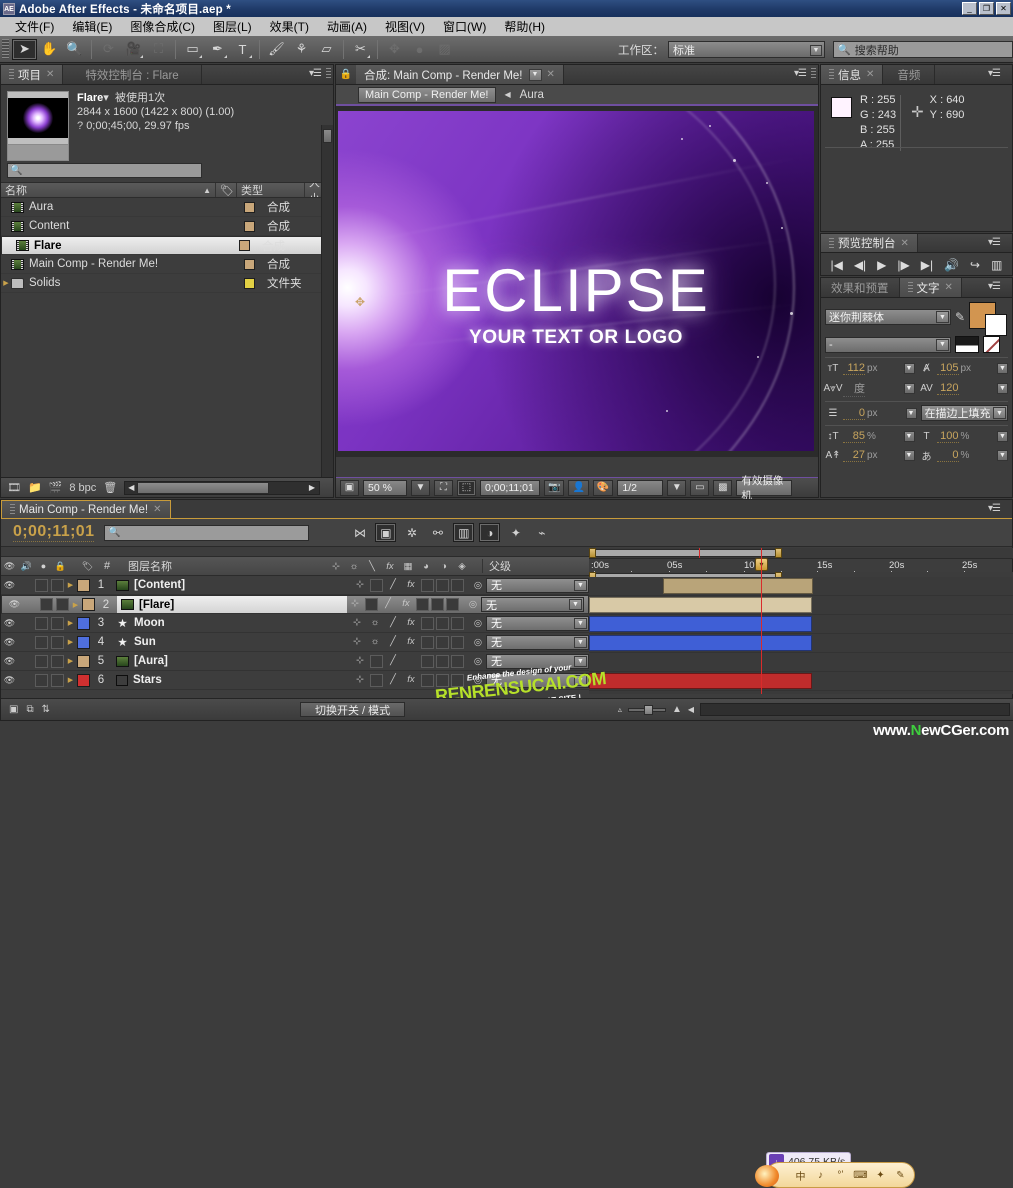 The width and height of the screenshot is (1013, 1188). Describe the element at coordinates (411, 532) in the screenshot. I see `draft-3d-icon: ✲` at that location.